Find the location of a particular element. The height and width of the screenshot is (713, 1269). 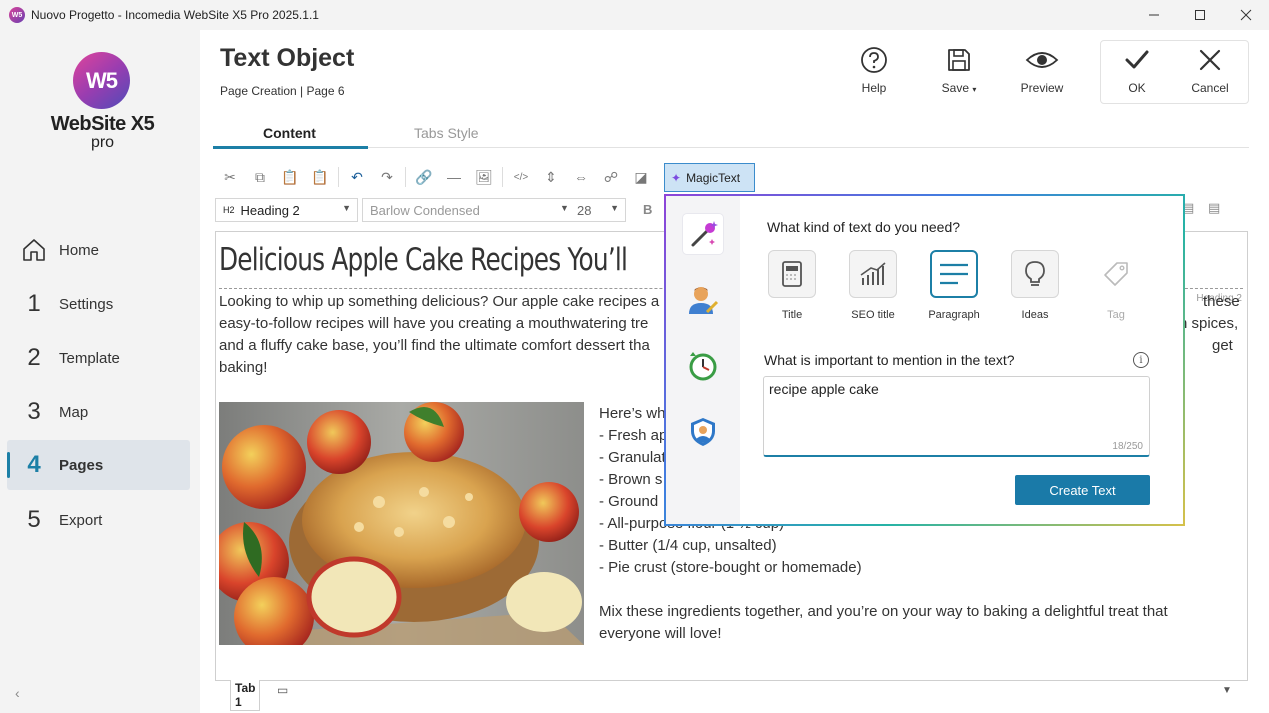

sidebar-item-label: Map is located at coordinates (74, 412).